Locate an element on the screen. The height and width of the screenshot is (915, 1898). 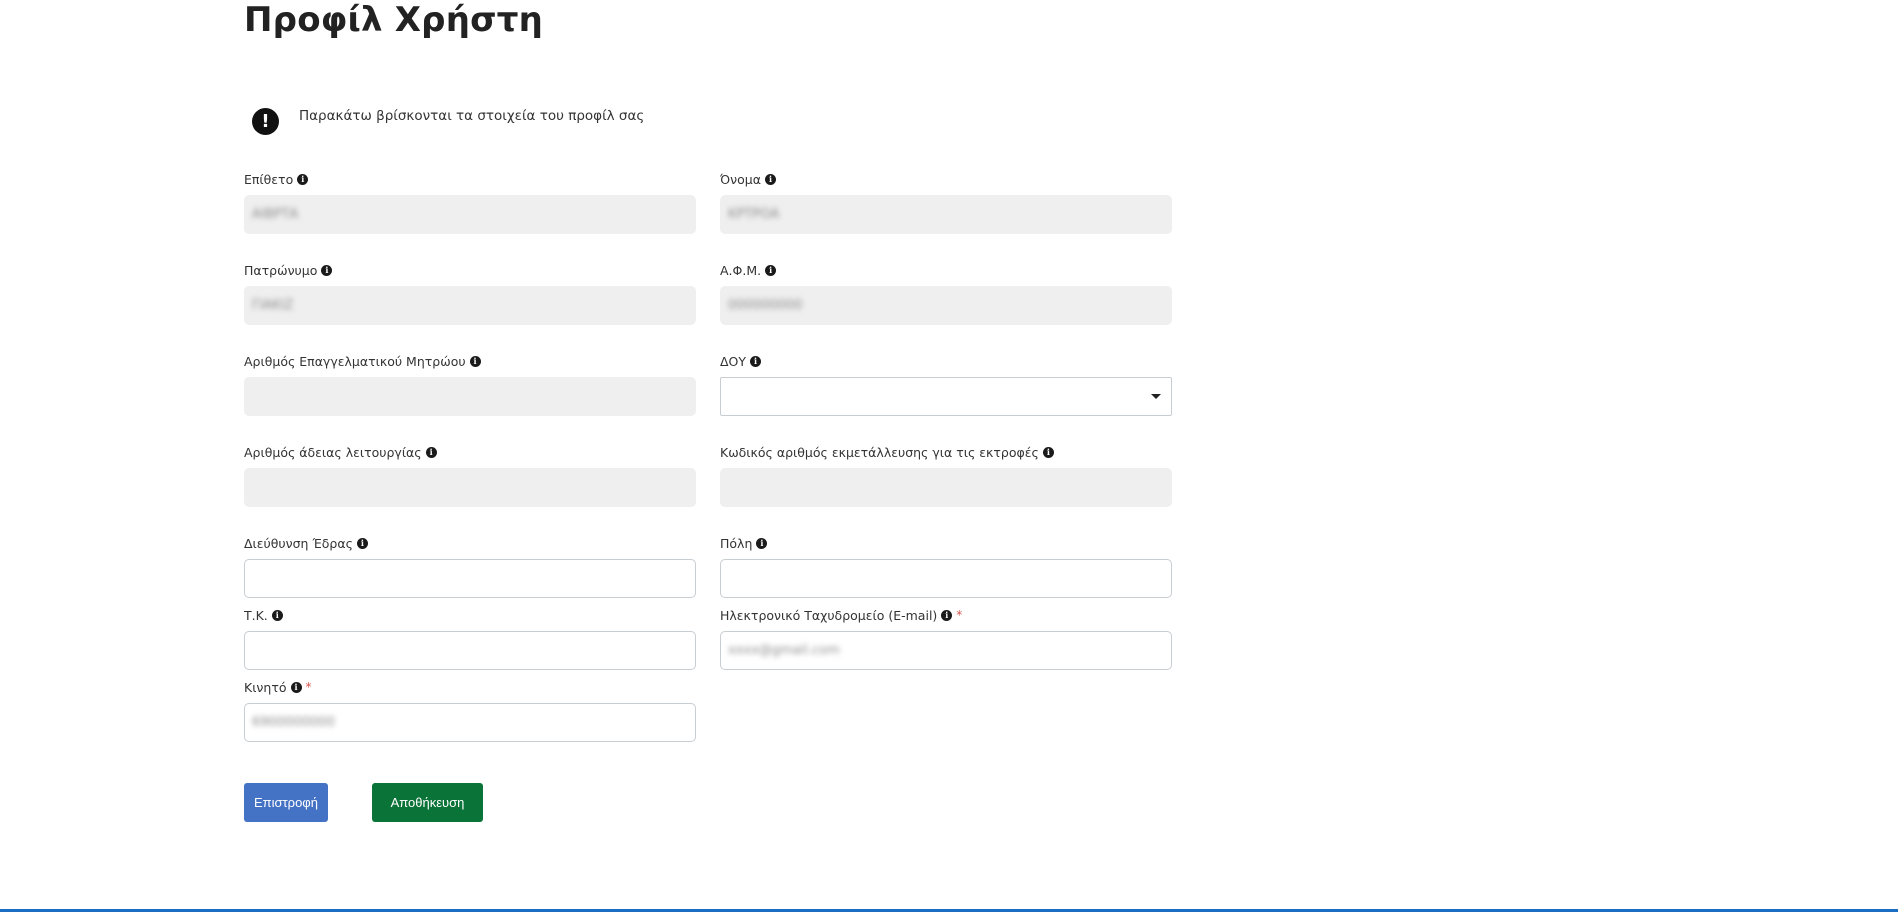
postal-code-input is located at coordinates (470, 650).